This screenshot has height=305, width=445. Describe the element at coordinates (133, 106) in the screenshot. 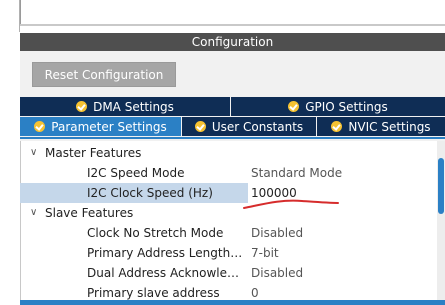

I see `tab-label: DMA Settings` at that location.